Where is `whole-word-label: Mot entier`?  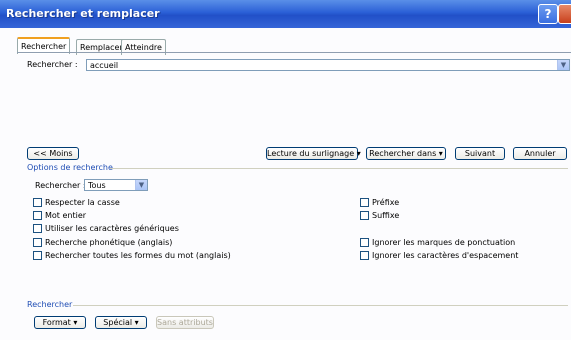 whole-word-label: Mot entier is located at coordinates (66, 215).